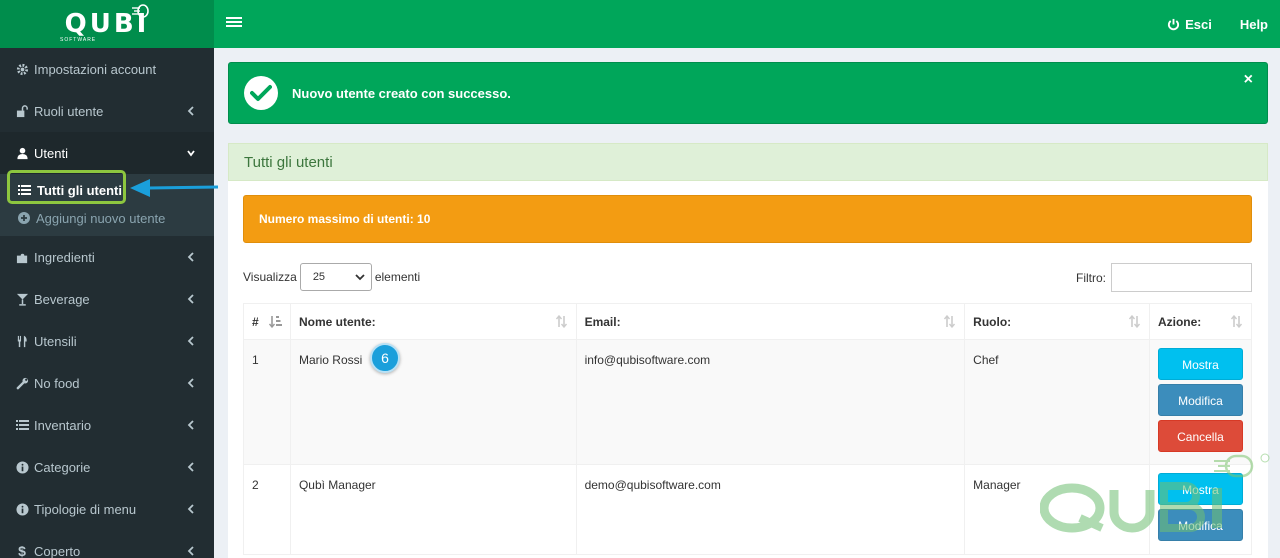 The image size is (1280, 558). I want to click on cell-actions: Mostra Modifica, so click(1200, 509).